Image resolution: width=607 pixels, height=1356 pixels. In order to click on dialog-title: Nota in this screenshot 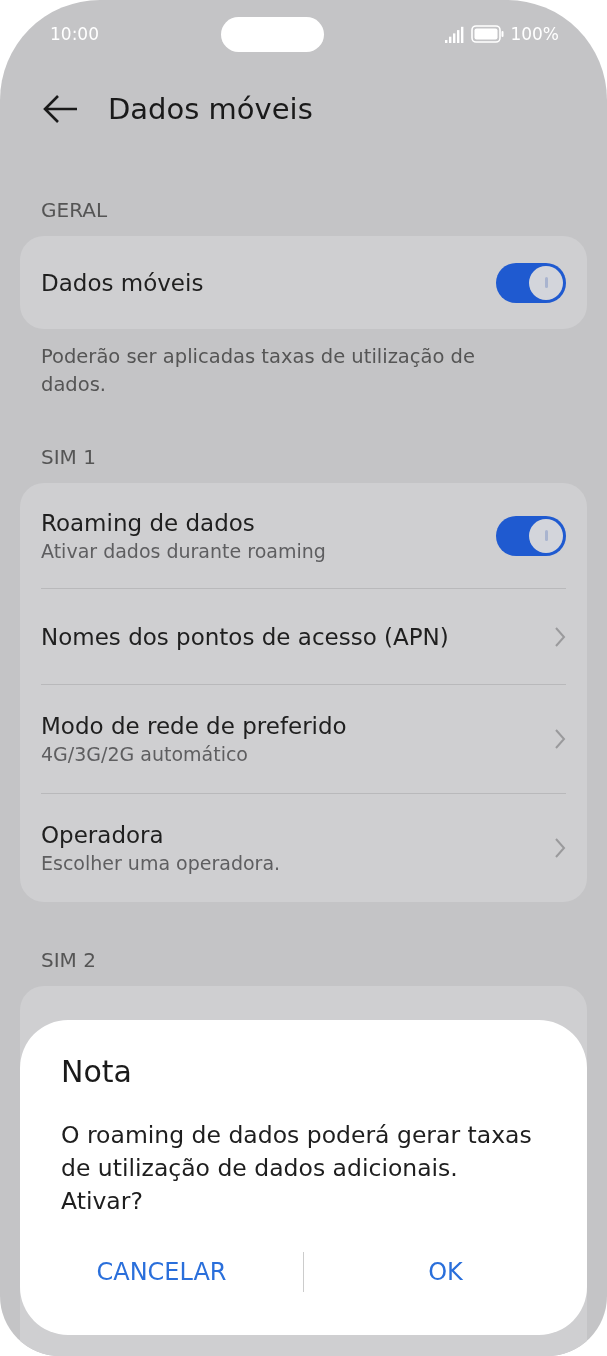, I will do `click(97, 1071)`.